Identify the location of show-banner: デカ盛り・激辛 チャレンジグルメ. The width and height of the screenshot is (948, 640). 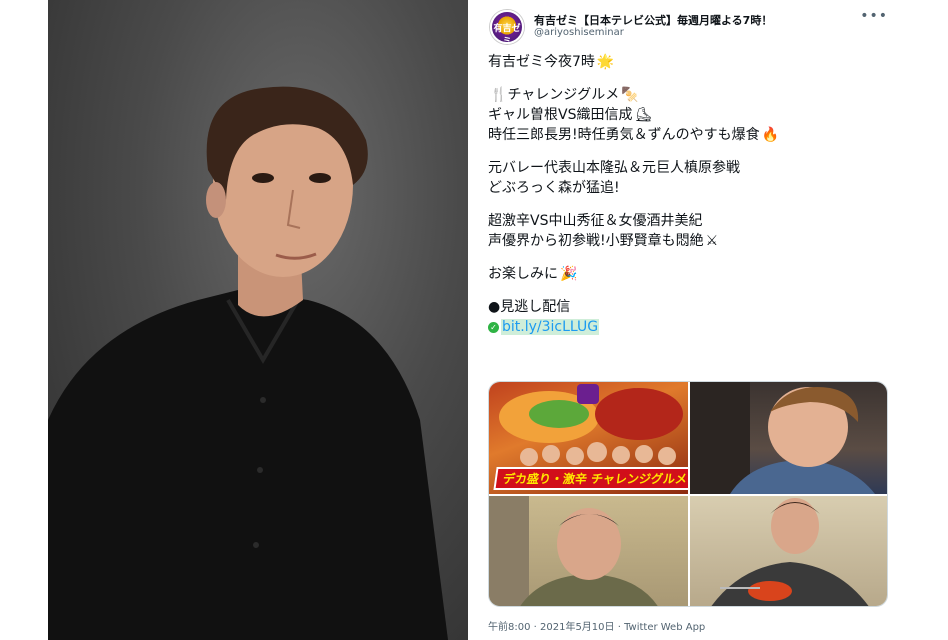
(590, 478).